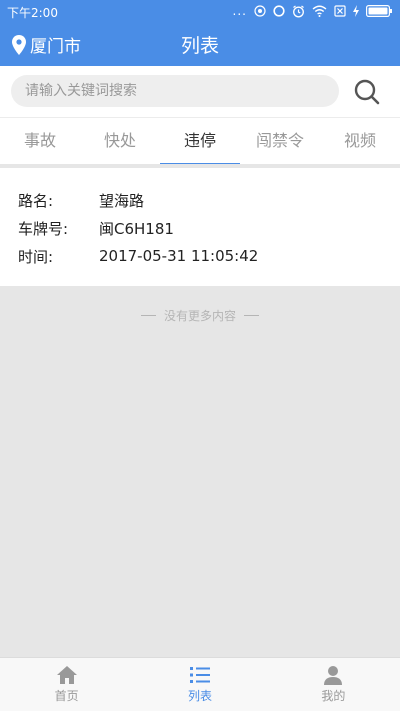  What do you see at coordinates (319, 11) in the screenshot?
I see `wifi-icon` at bounding box center [319, 11].